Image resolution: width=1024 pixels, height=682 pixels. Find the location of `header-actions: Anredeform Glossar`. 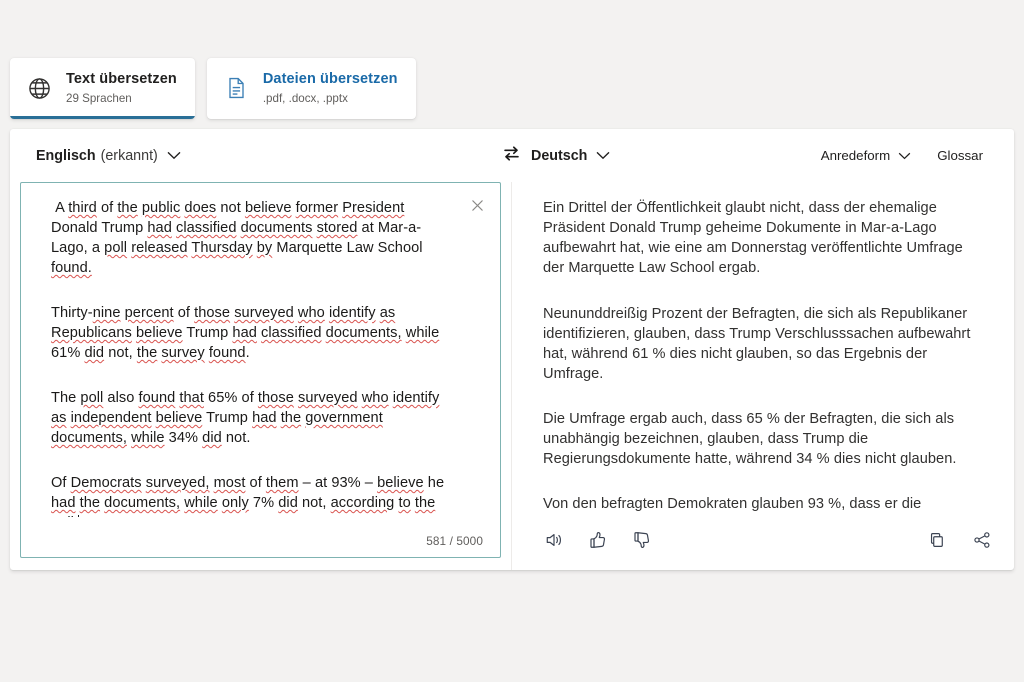

header-actions: Anredeform Glossar is located at coordinates (902, 155).